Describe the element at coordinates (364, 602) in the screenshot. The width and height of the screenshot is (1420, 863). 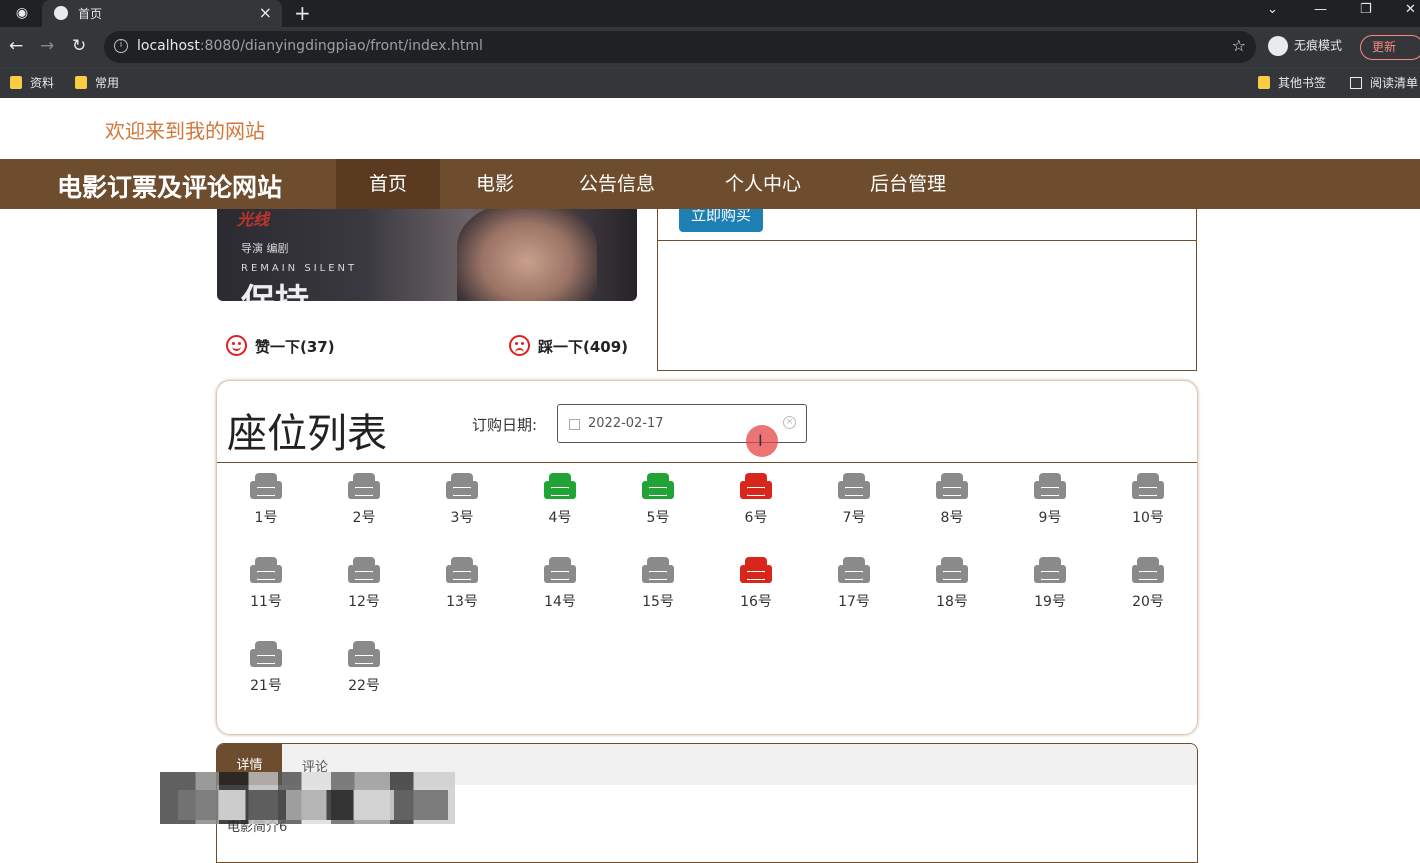
I see `seat-number: 12号` at that location.